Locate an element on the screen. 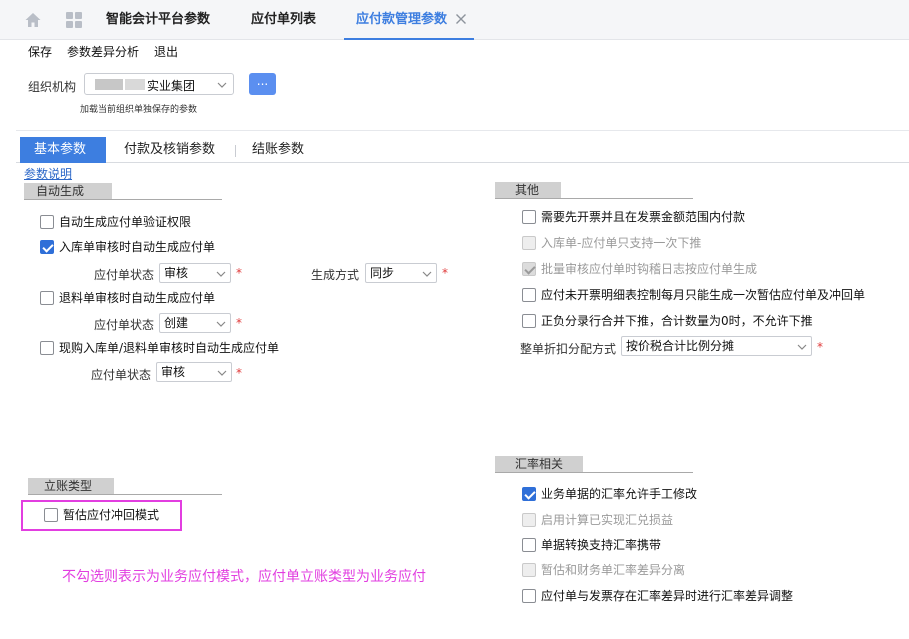 The height and width of the screenshot is (639, 909). exit-button: 退出 is located at coordinates (166, 51).